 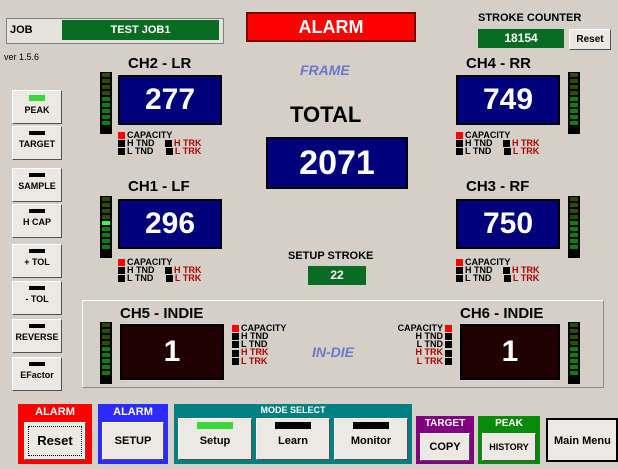 What do you see at coordinates (159, 186) in the screenshot?
I see `ch1-title: CH1 - LF` at bounding box center [159, 186].